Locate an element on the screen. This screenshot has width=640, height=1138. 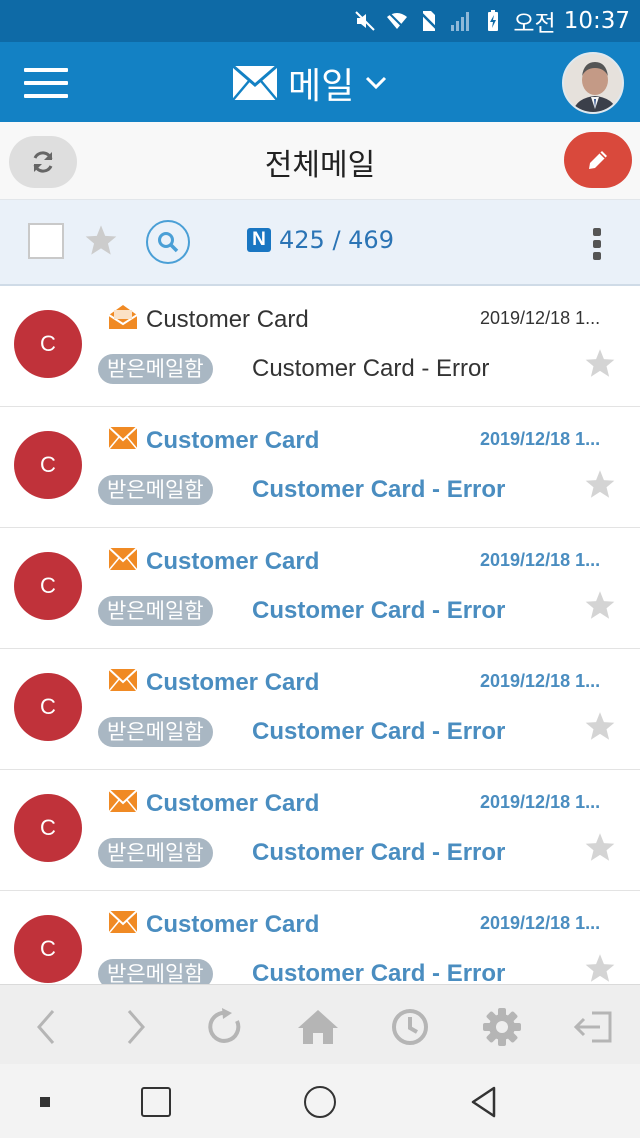
no-sim-icon is located at coordinates (429, 21).